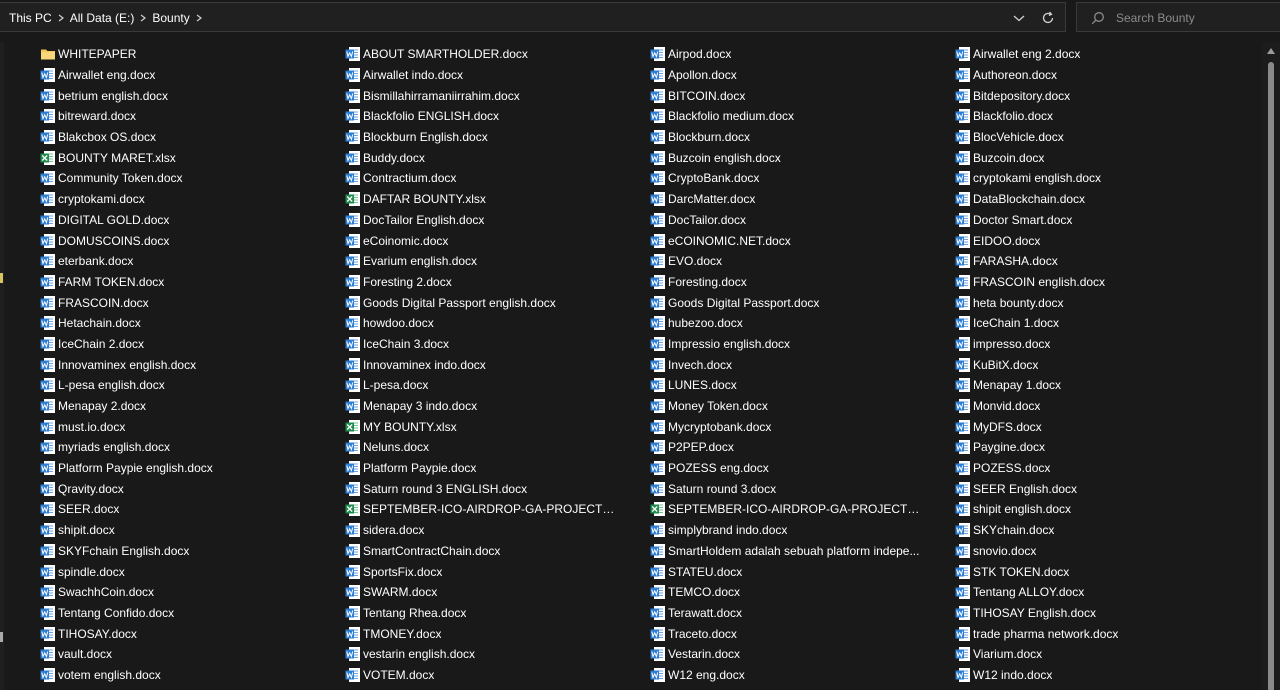 This screenshot has width=1280, height=690. What do you see at coordinates (495, 551) in the screenshot?
I see `file-item: SmartContractChain.docx` at bounding box center [495, 551].